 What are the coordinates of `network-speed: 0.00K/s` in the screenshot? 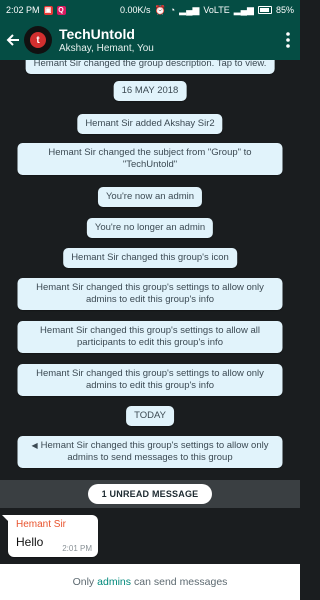 It's located at (135, 10).